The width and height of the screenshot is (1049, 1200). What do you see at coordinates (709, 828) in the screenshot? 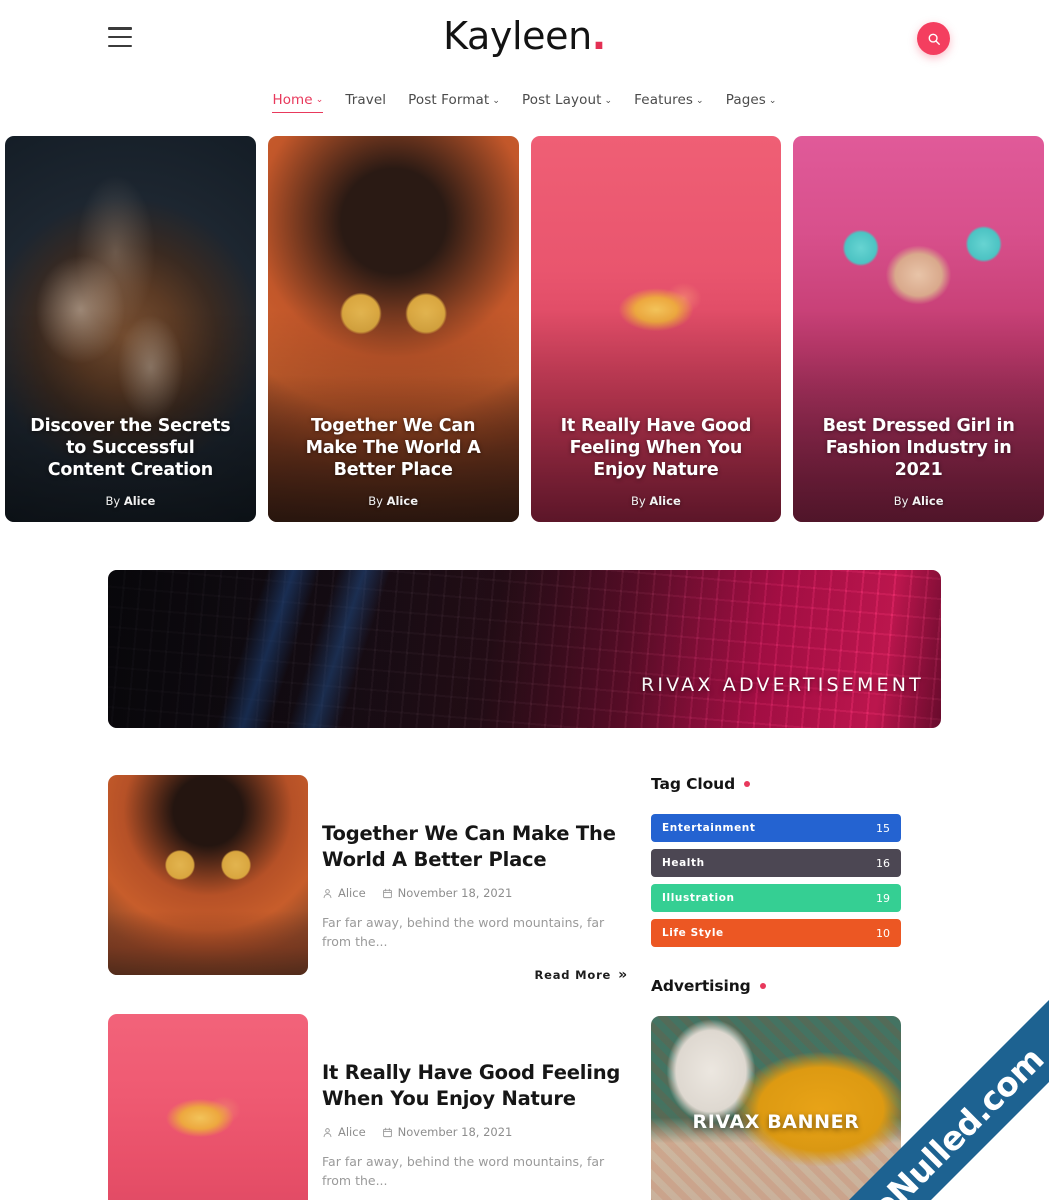
I see `tag-name: Entertainment` at bounding box center [709, 828].